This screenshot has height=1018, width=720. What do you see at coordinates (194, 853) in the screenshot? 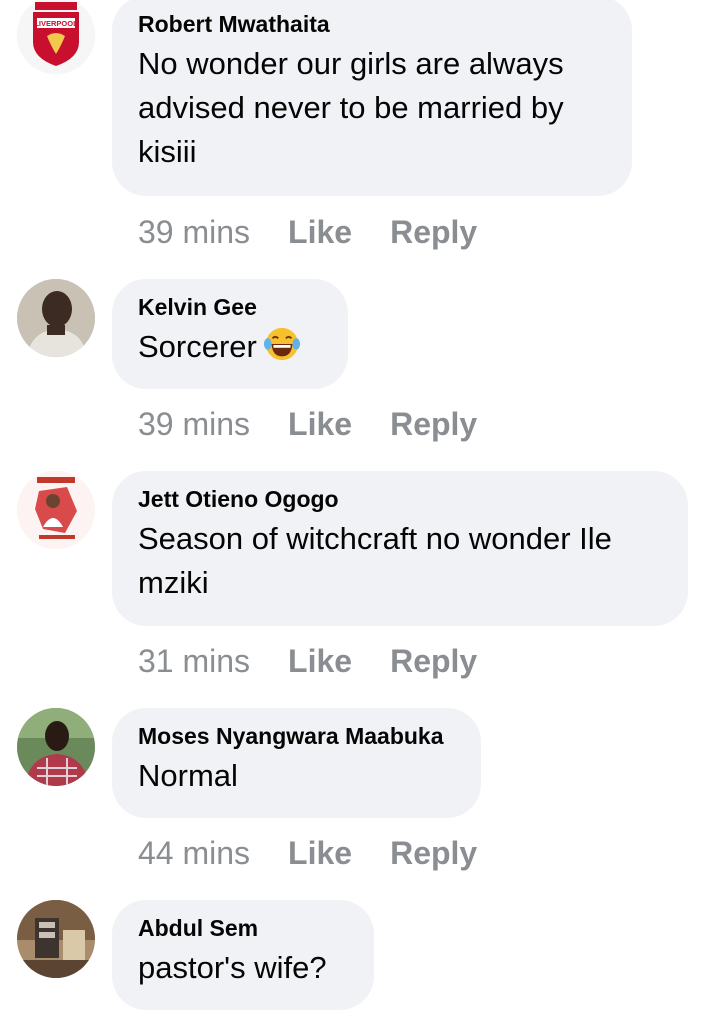
I see `comment-time: 44 mins` at bounding box center [194, 853].